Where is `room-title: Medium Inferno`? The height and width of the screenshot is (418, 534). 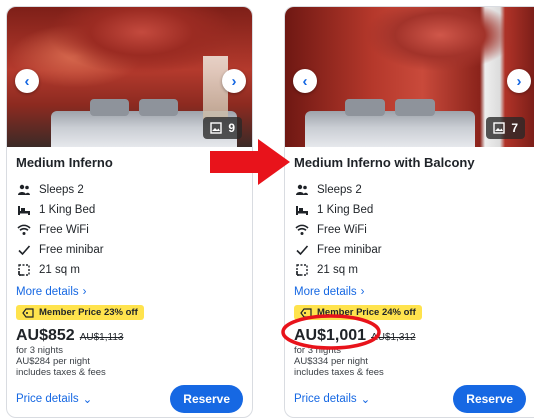
room-title: Medium Inferno is located at coordinates (64, 162).